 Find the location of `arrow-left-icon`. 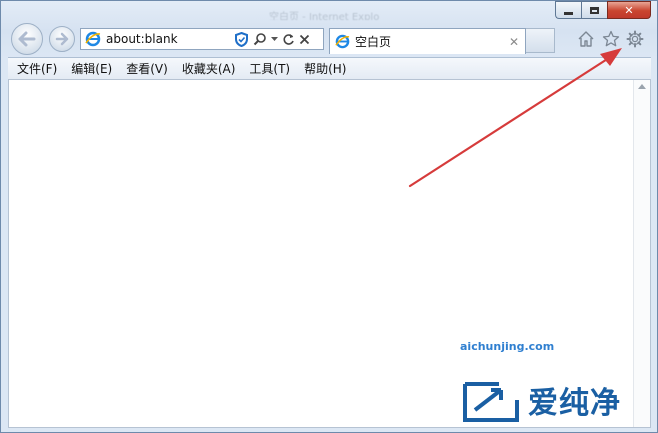

arrow-left-icon is located at coordinates (27, 39).